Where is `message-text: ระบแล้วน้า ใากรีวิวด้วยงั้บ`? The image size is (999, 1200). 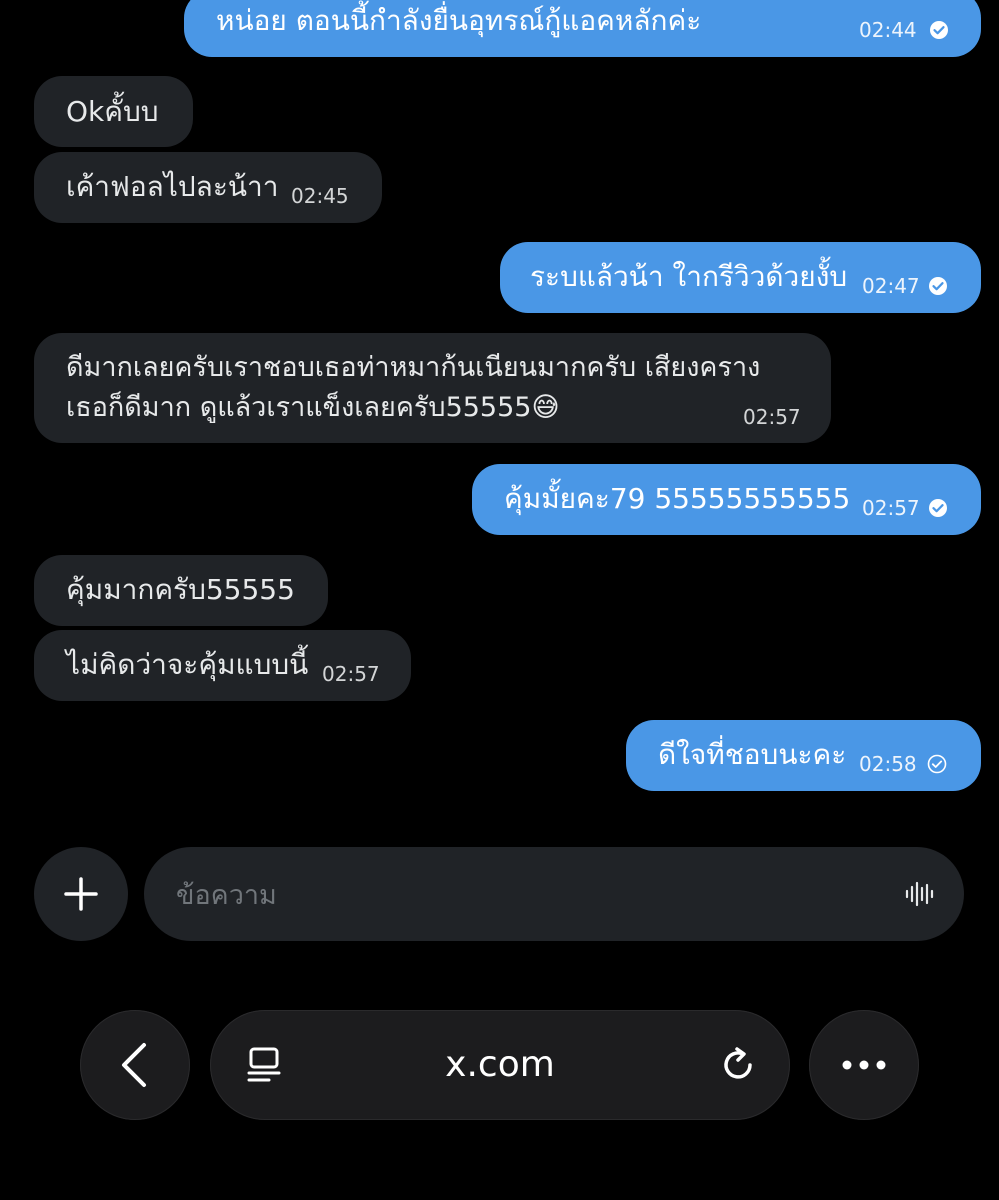 message-text: ระบแล้วน้า ใากรีวิวด้วยงั้บ is located at coordinates (689, 276).